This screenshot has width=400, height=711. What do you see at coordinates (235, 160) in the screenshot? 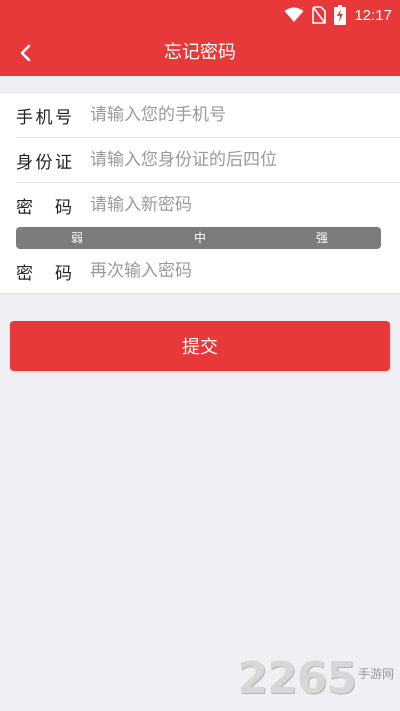
I see `id-card-input` at bounding box center [235, 160].